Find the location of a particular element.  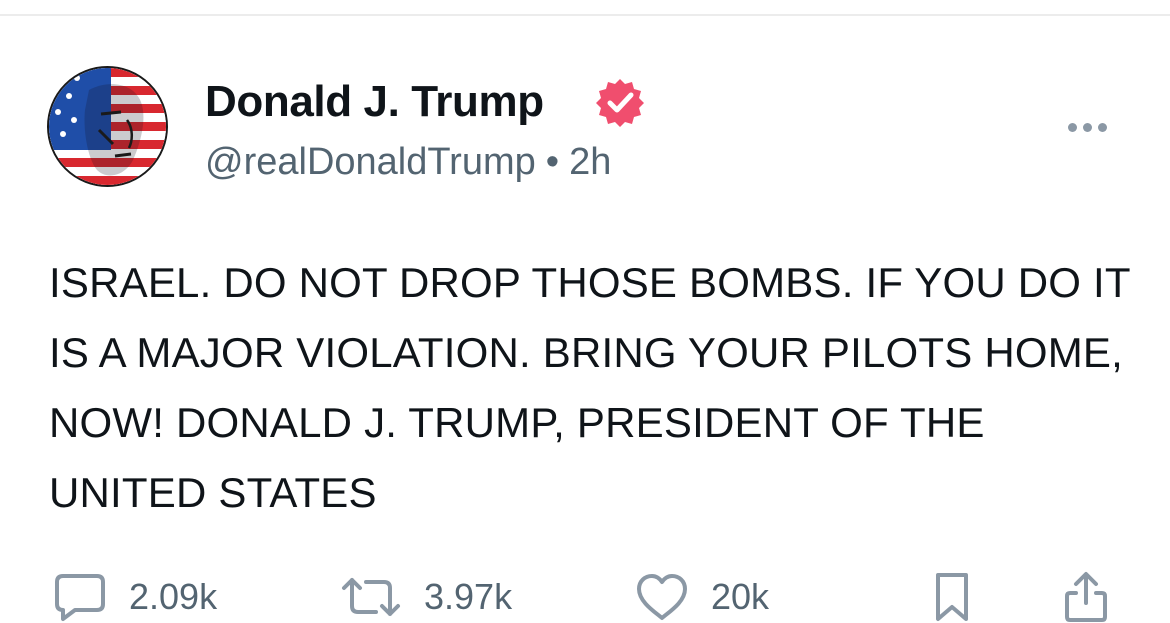

reply-button: 2.09k is located at coordinates (135, 596).